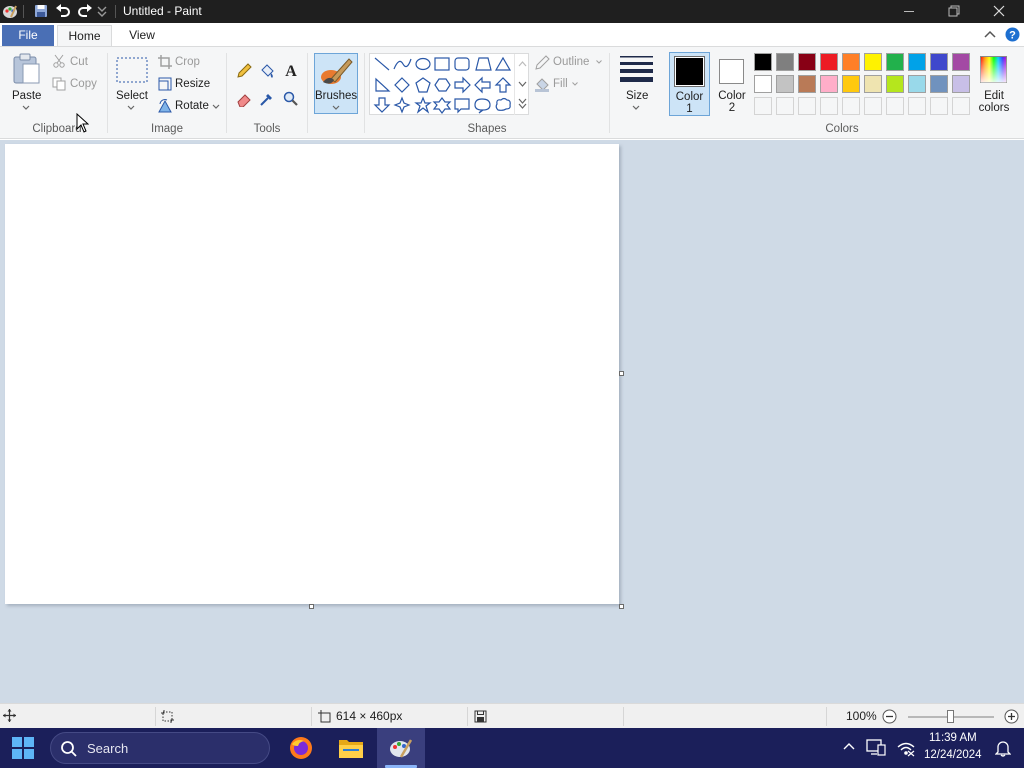  I want to click on tab-file: File, so click(28, 35).